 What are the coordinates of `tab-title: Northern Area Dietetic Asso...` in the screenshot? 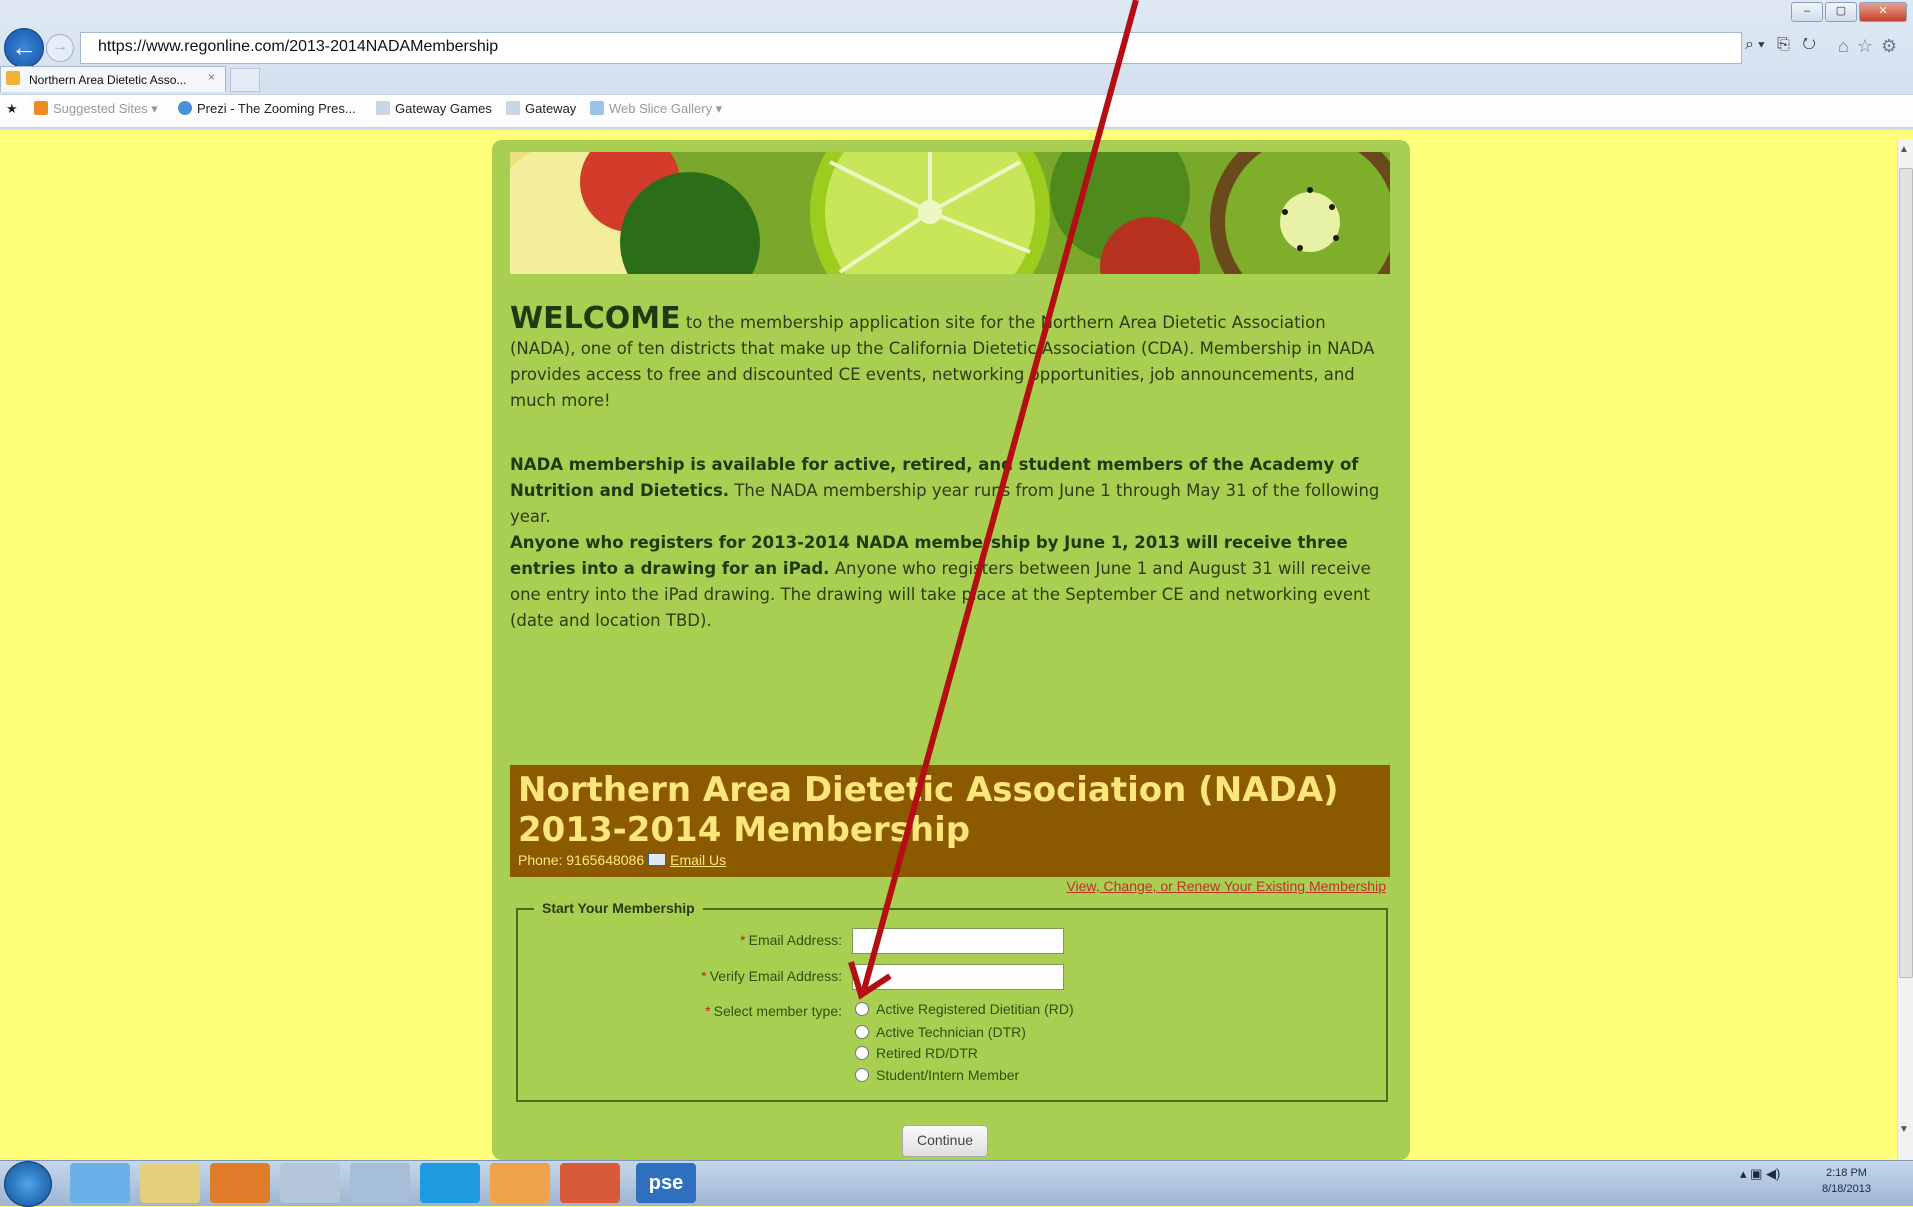 It's located at (108, 80).